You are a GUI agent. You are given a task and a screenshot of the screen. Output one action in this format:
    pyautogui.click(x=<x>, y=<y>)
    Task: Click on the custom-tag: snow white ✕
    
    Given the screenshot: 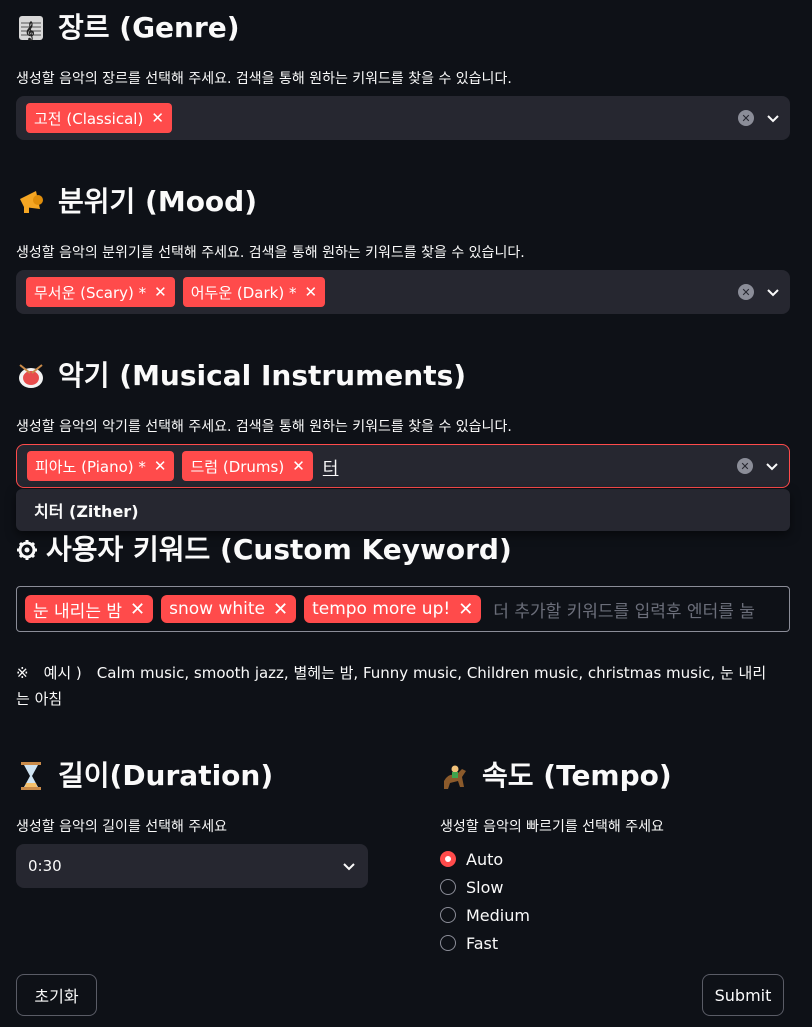 What is the action you would take?
    pyautogui.click(x=229, y=609)
    